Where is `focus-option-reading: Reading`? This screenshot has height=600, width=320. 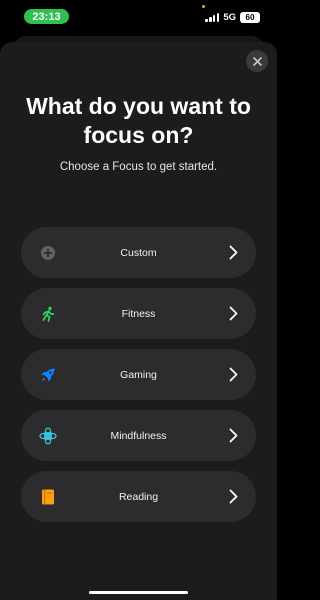
focus-option-reading: Reading is located at coordinates (138, 496).